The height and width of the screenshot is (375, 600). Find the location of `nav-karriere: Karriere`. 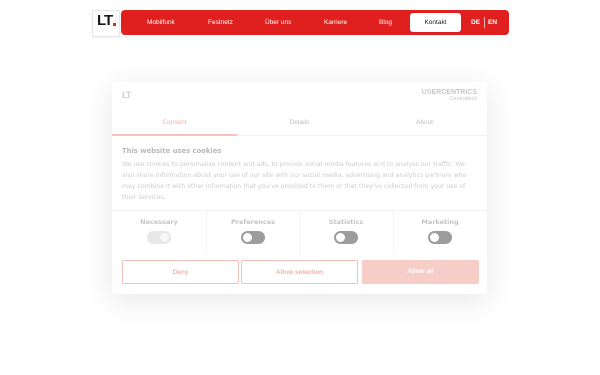

nav-karriere: Karriere is located at coordinates (335, 22).